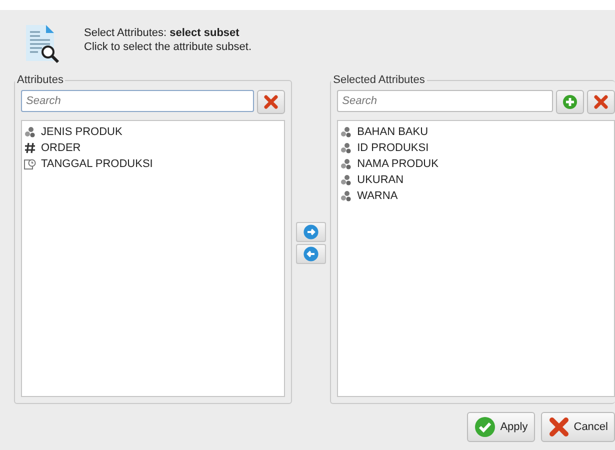 This screenshot has width=615, height=450. I want to click on attribute-item: BAHAN BAKU, so click(392, 132).